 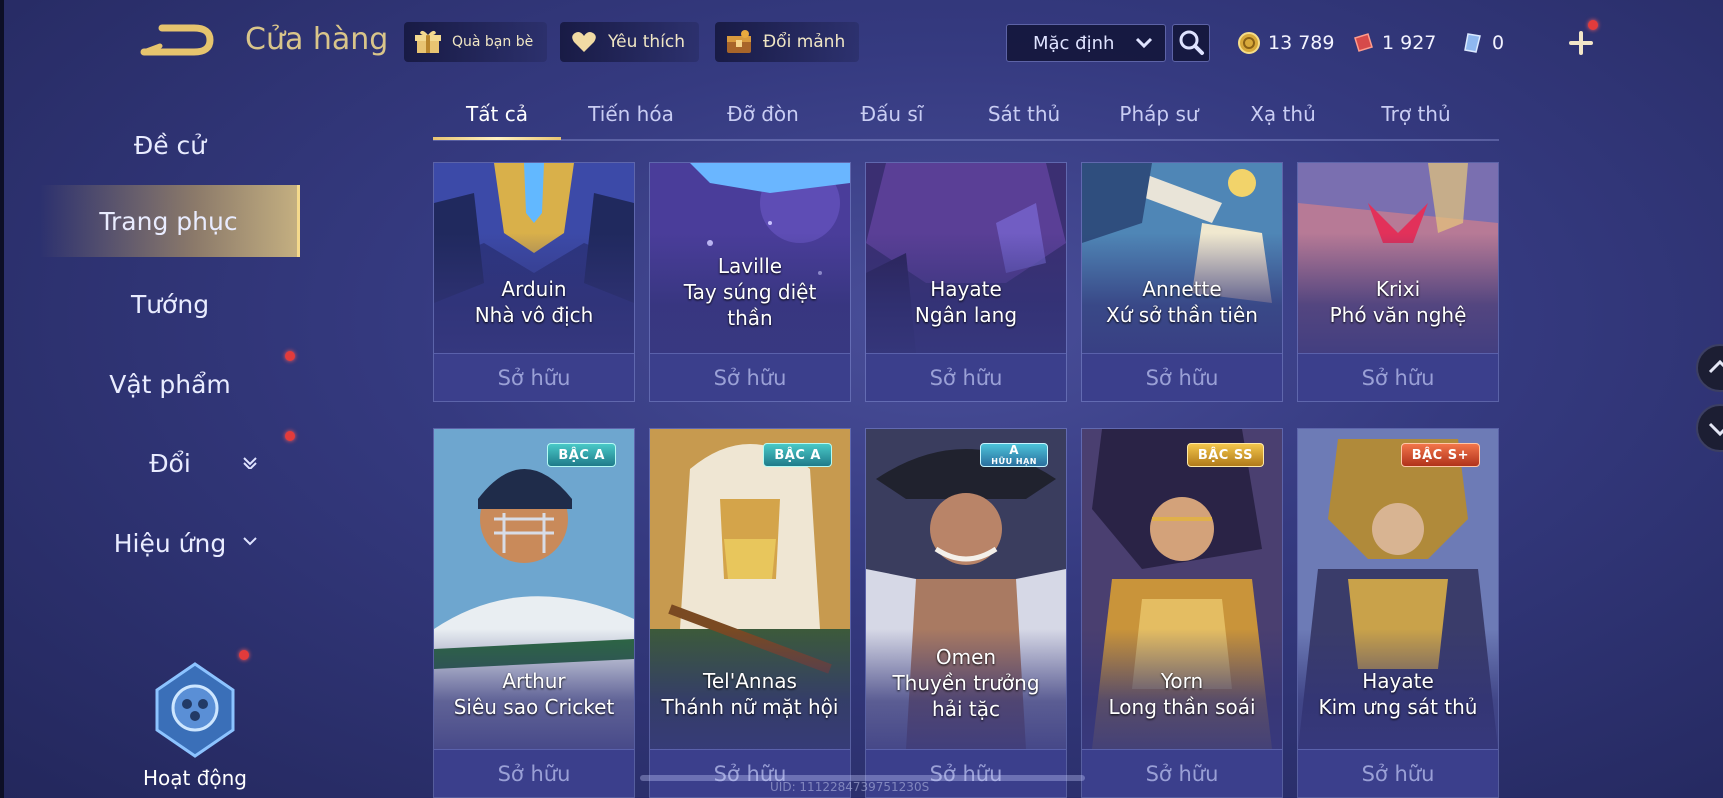 I want to click on skin-card: Krixi Phó văn nghệ Sở hữu, so click(x=1398, y=282).